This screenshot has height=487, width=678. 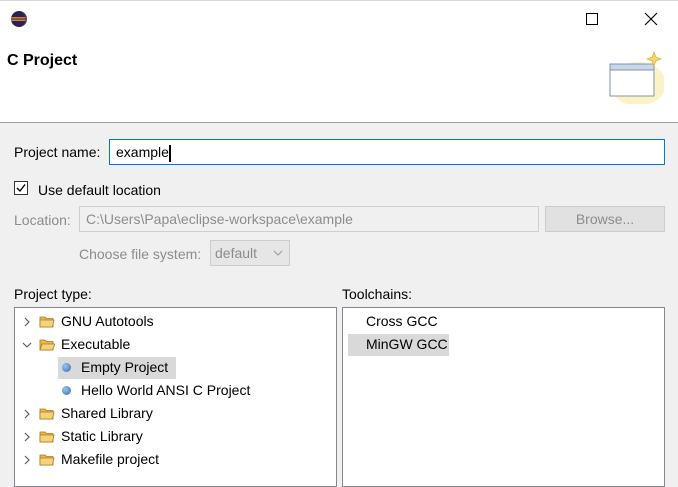 I want to click on use-default-location-checkbox, so click(x=21, y=188).